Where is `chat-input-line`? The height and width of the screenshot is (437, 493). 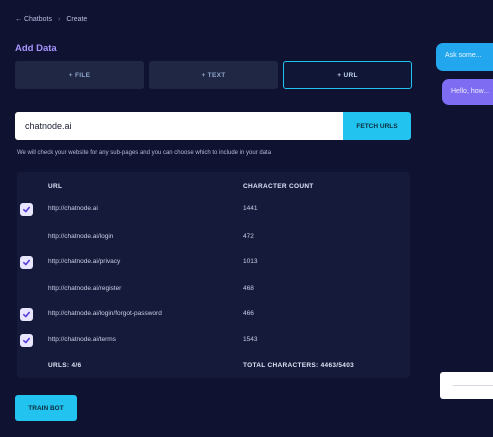 chat-input-line is located at coordinates (473, 385).